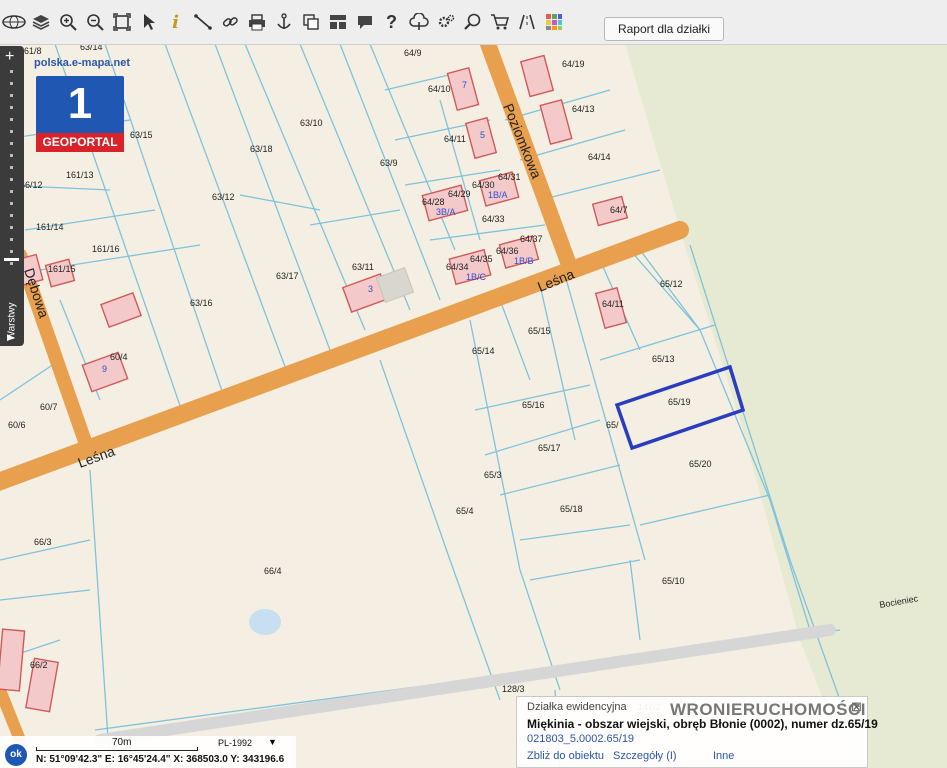  I want to click on zoom-to-object-link: Zbliż do obiektu, so click(565, 756).